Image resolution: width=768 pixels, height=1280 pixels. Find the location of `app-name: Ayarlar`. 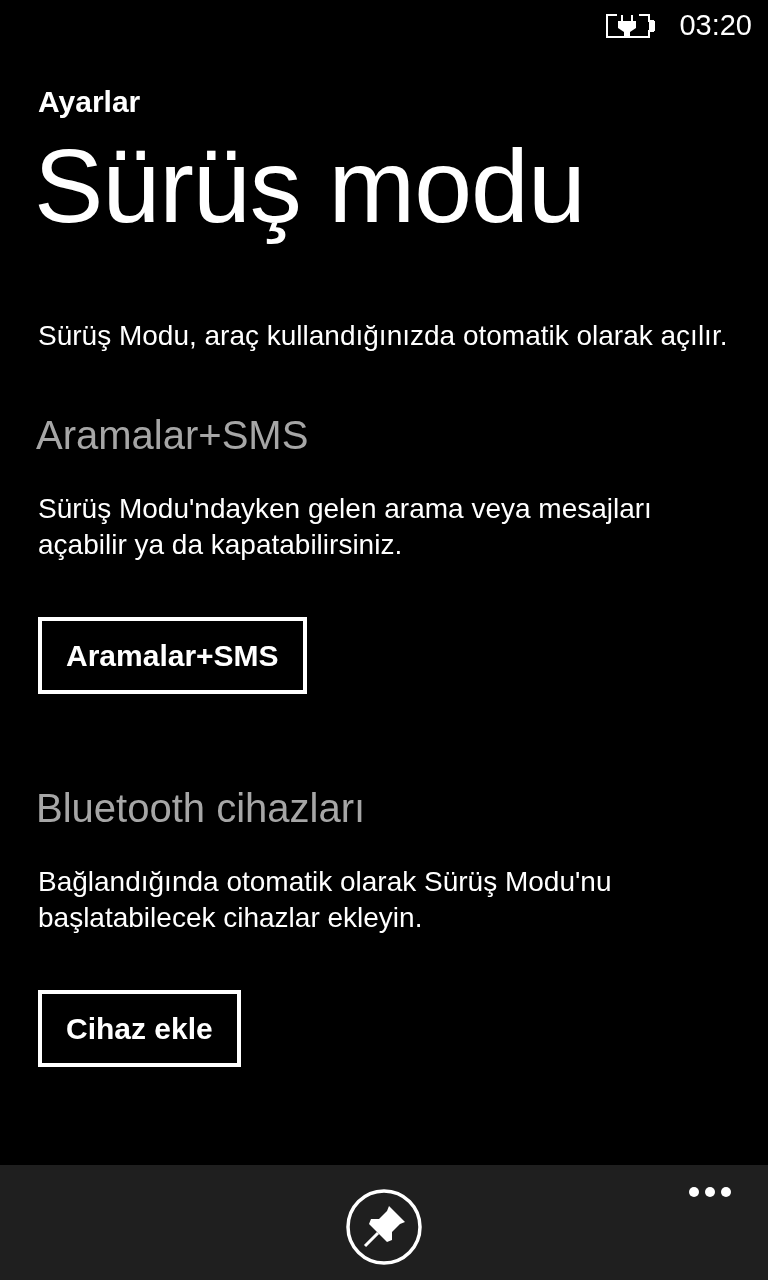

app-name: Ayarlar is located at coordinates (90, 102).